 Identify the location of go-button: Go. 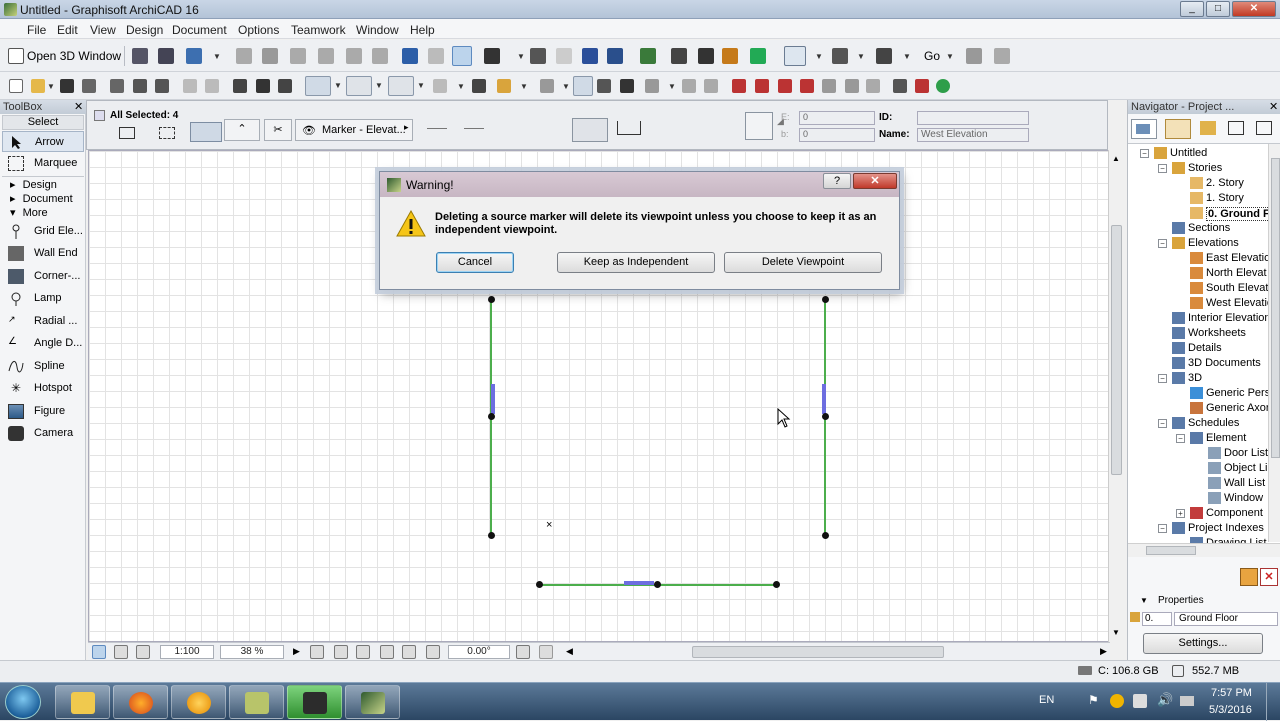
(932, 56).